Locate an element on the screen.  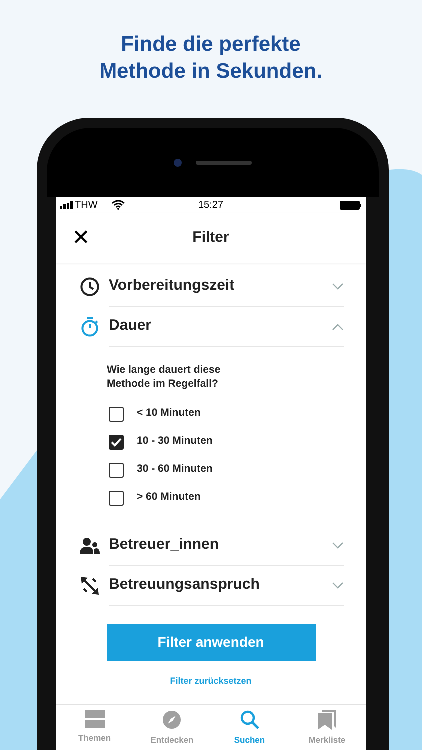
signal-icon is located at coordinates (67, 205).